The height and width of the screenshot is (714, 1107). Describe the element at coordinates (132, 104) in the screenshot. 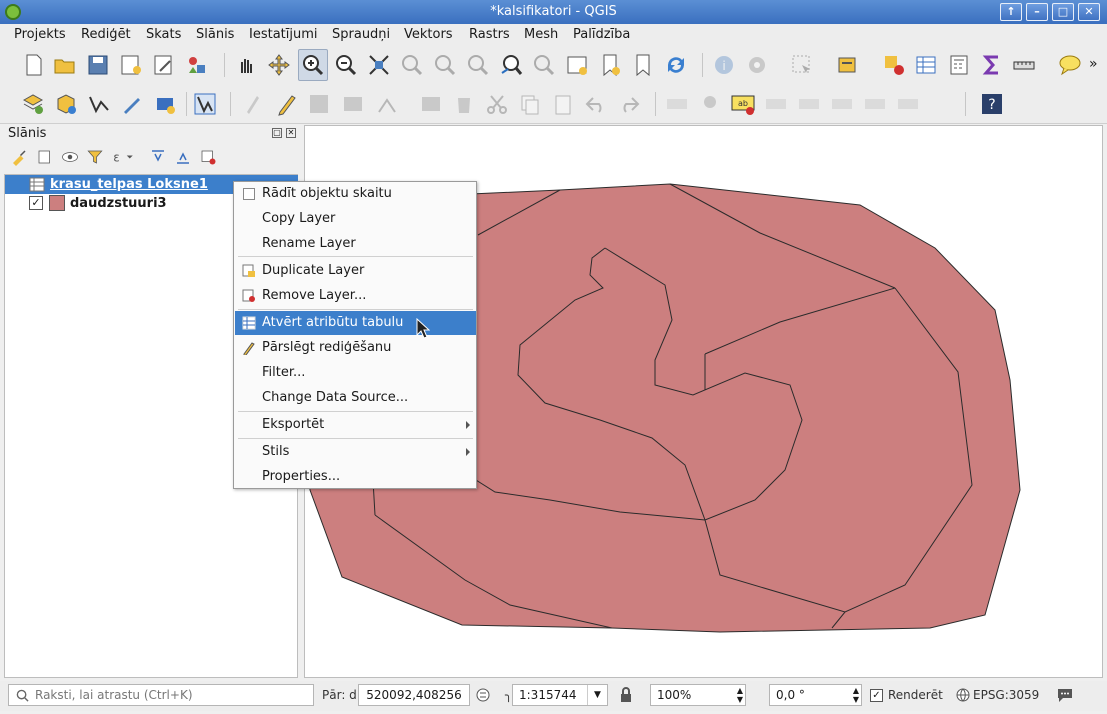

I see `digitize-trace-icon` at that location.